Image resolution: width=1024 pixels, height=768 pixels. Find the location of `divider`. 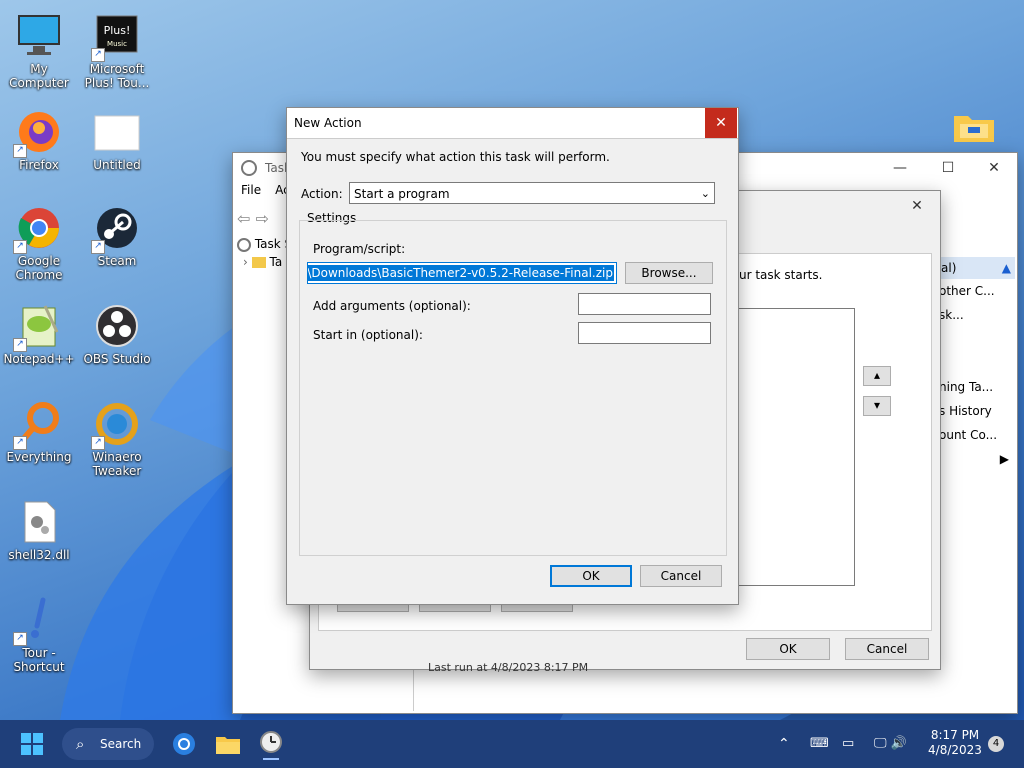

divider is located at coordinates (512, 138).